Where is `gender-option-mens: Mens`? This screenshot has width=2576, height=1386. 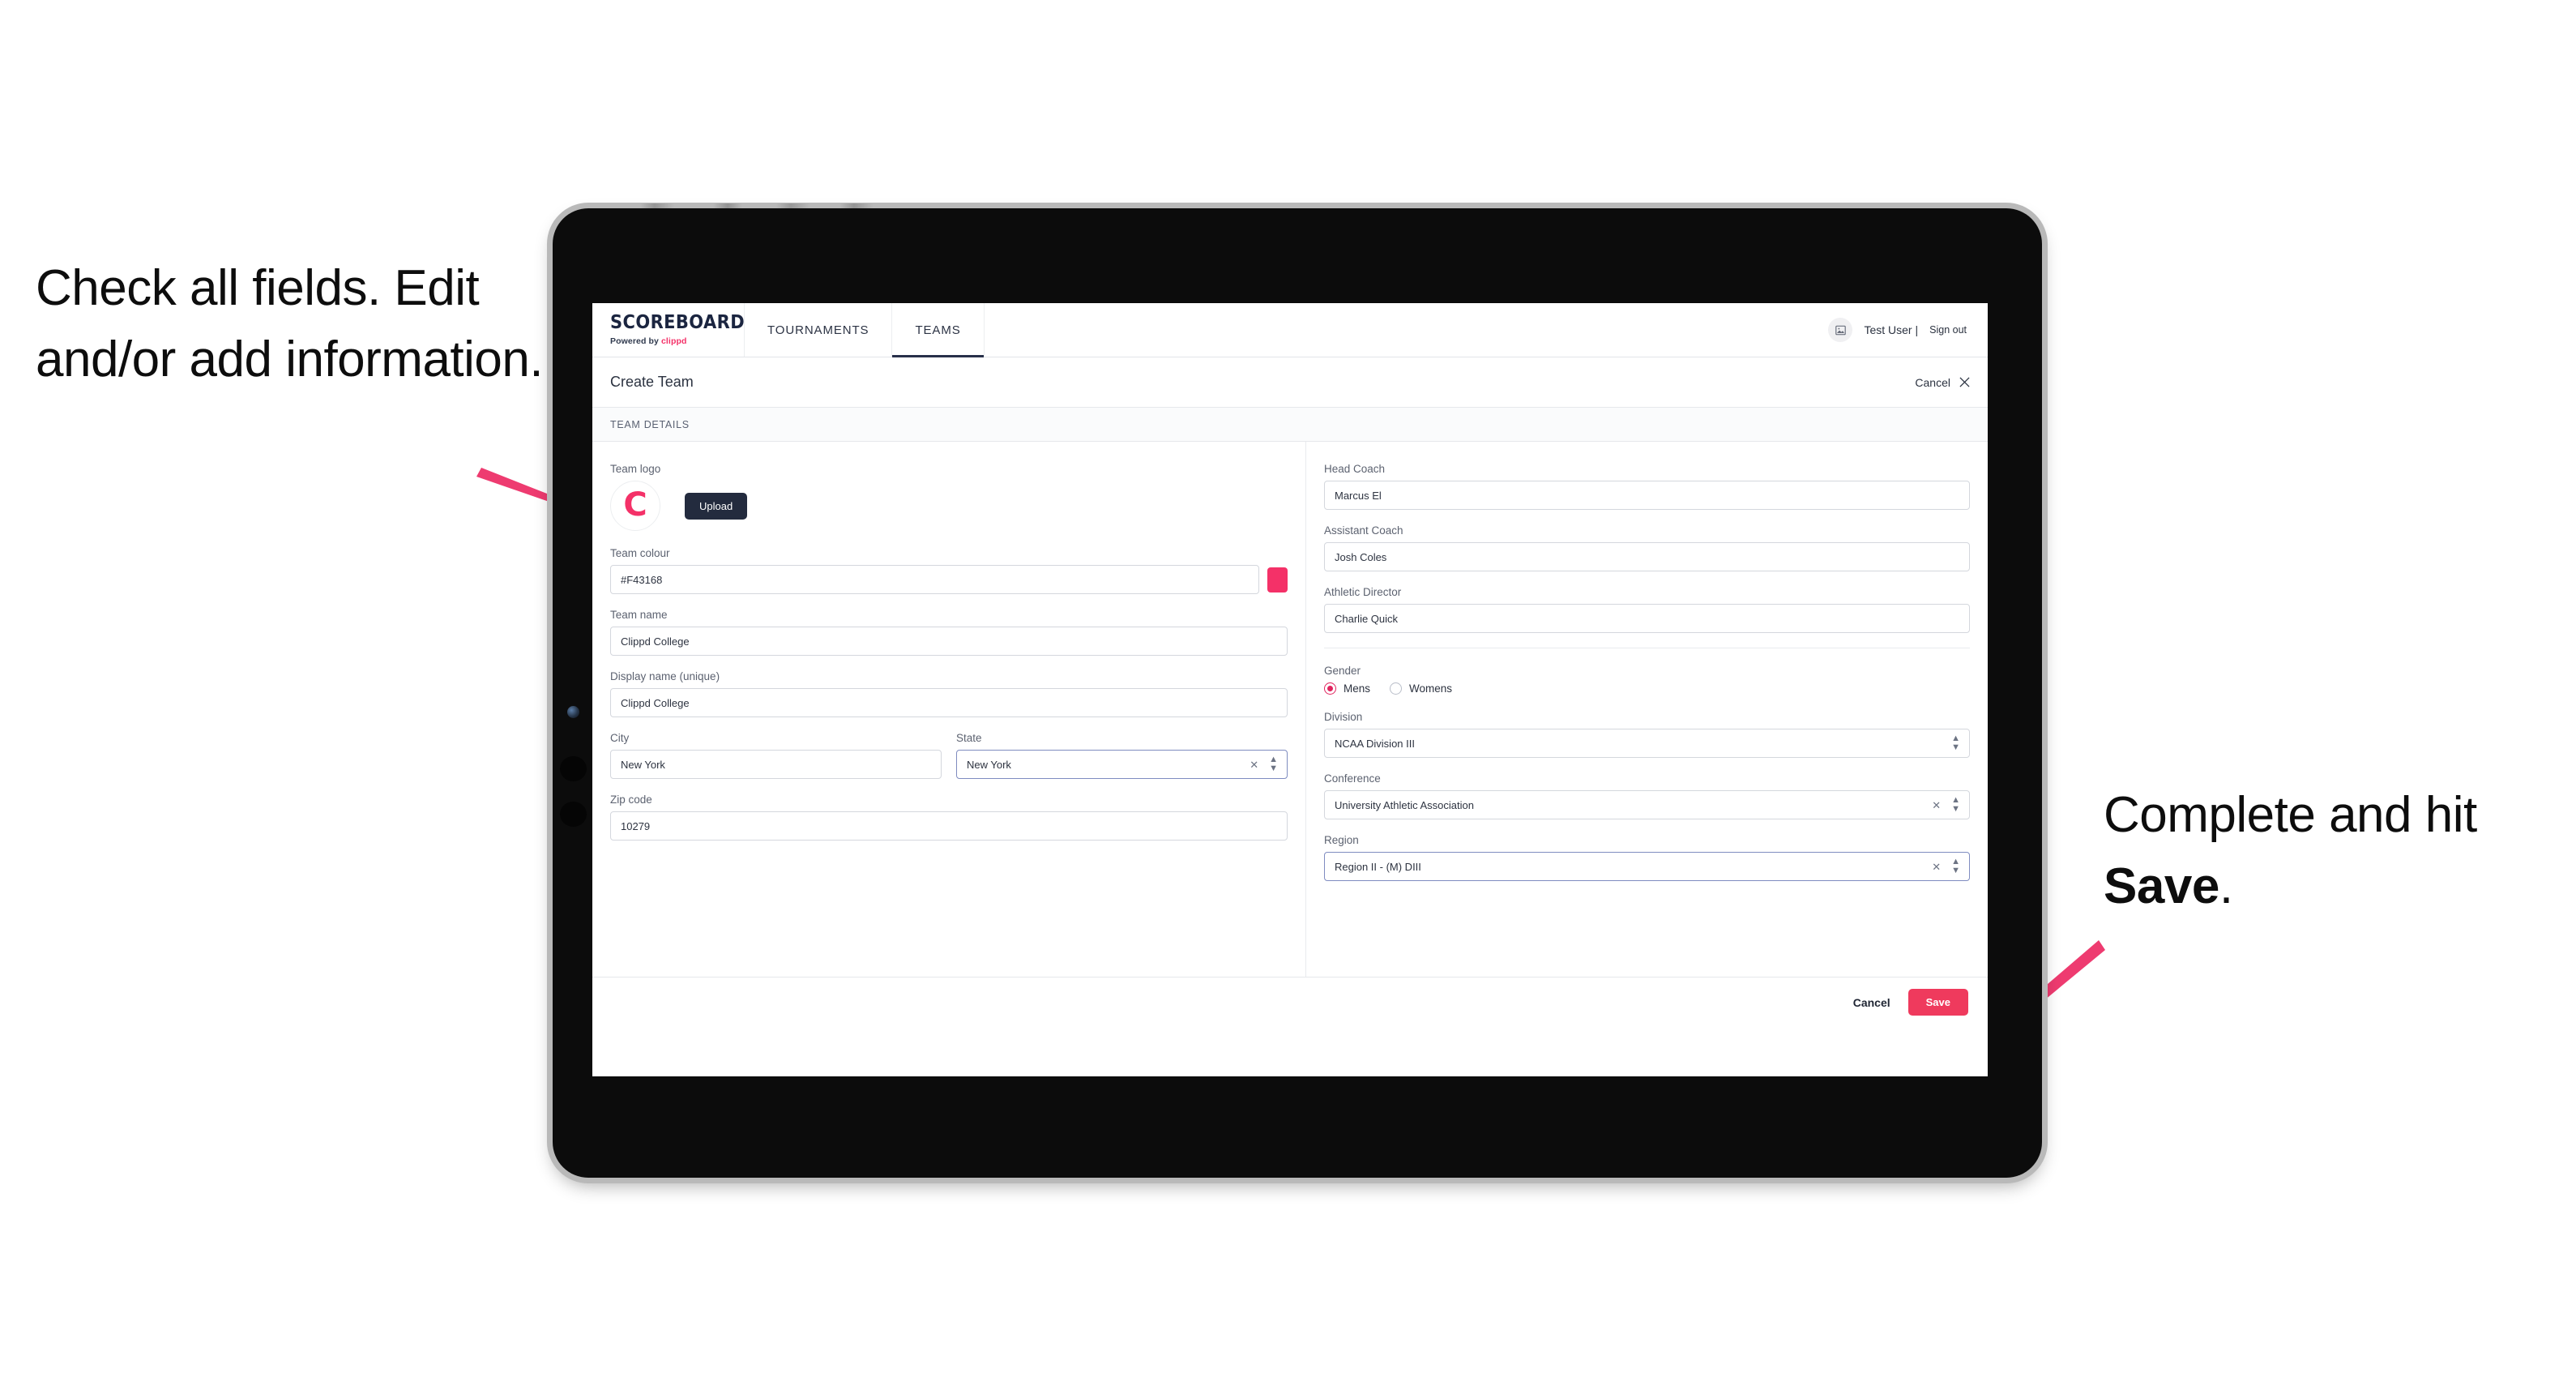
gender-option-mens: Mens is located at coordinates (1347, 688).